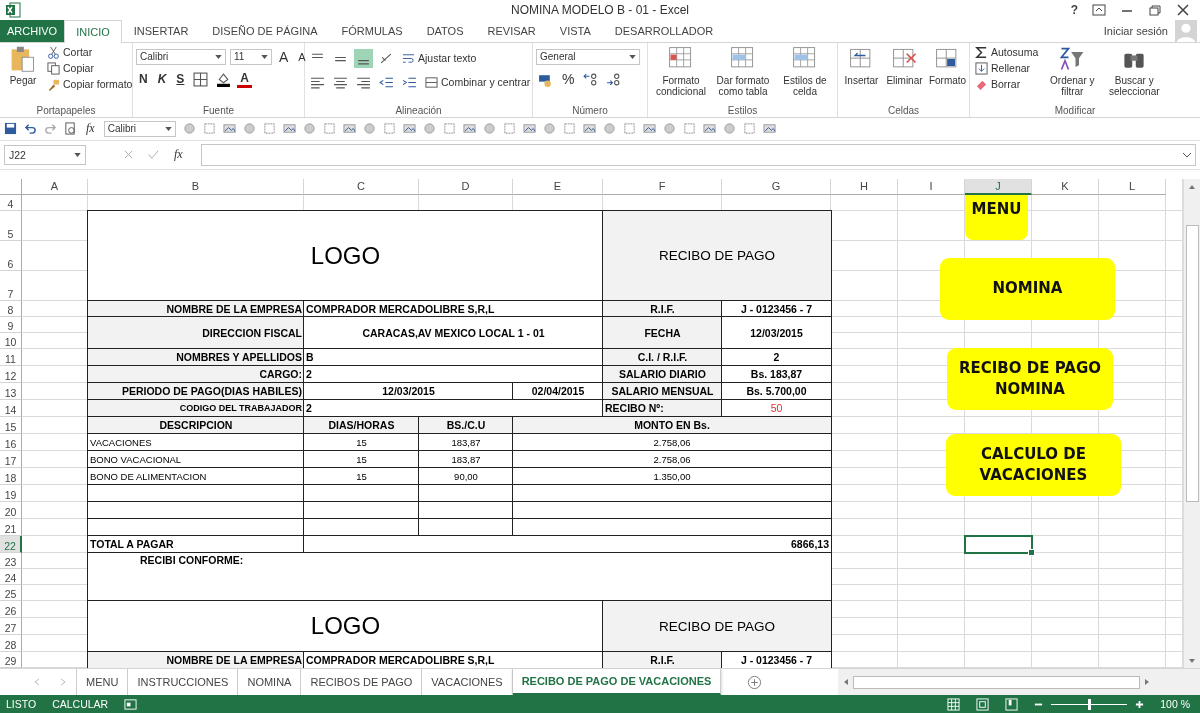 This screenshot has width=1200, height=713. What do you see at coordinates (70, 129) in the screenshot?
I see `print-preview-icon` at bounding box center [70, 129].